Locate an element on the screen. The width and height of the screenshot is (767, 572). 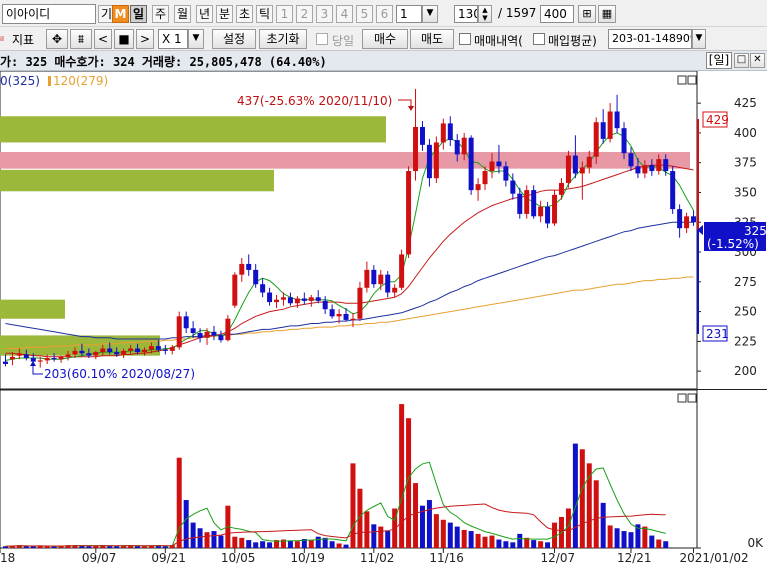
period-button-2: 일 is located at coordinates (138, 14).